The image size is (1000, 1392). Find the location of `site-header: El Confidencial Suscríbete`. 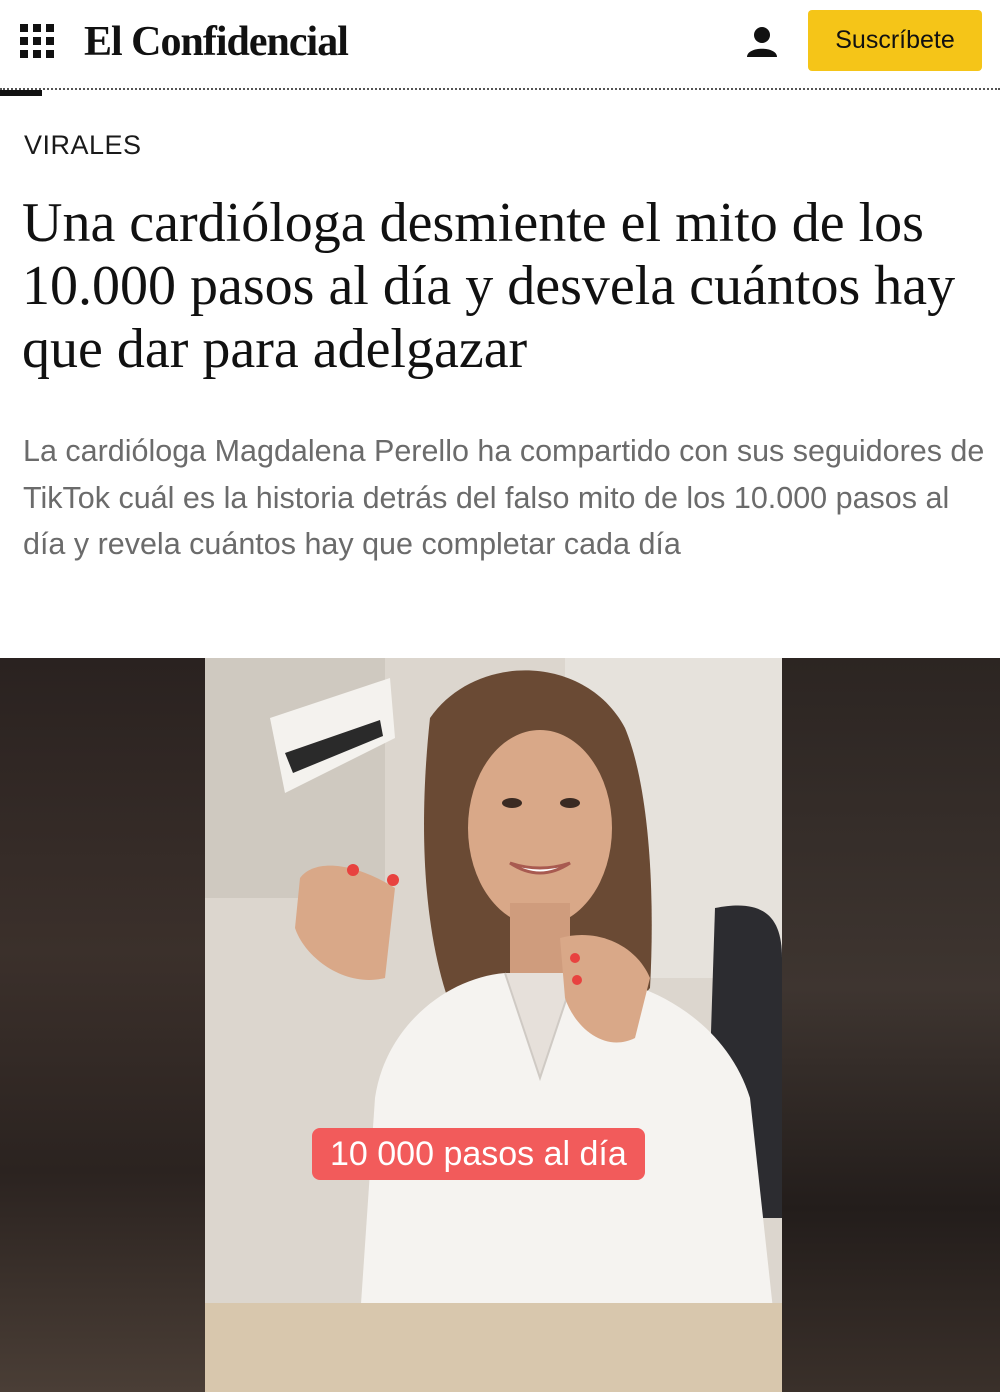

site-header: El Confidencial Suscríbete is located at coordinates (500, 44).